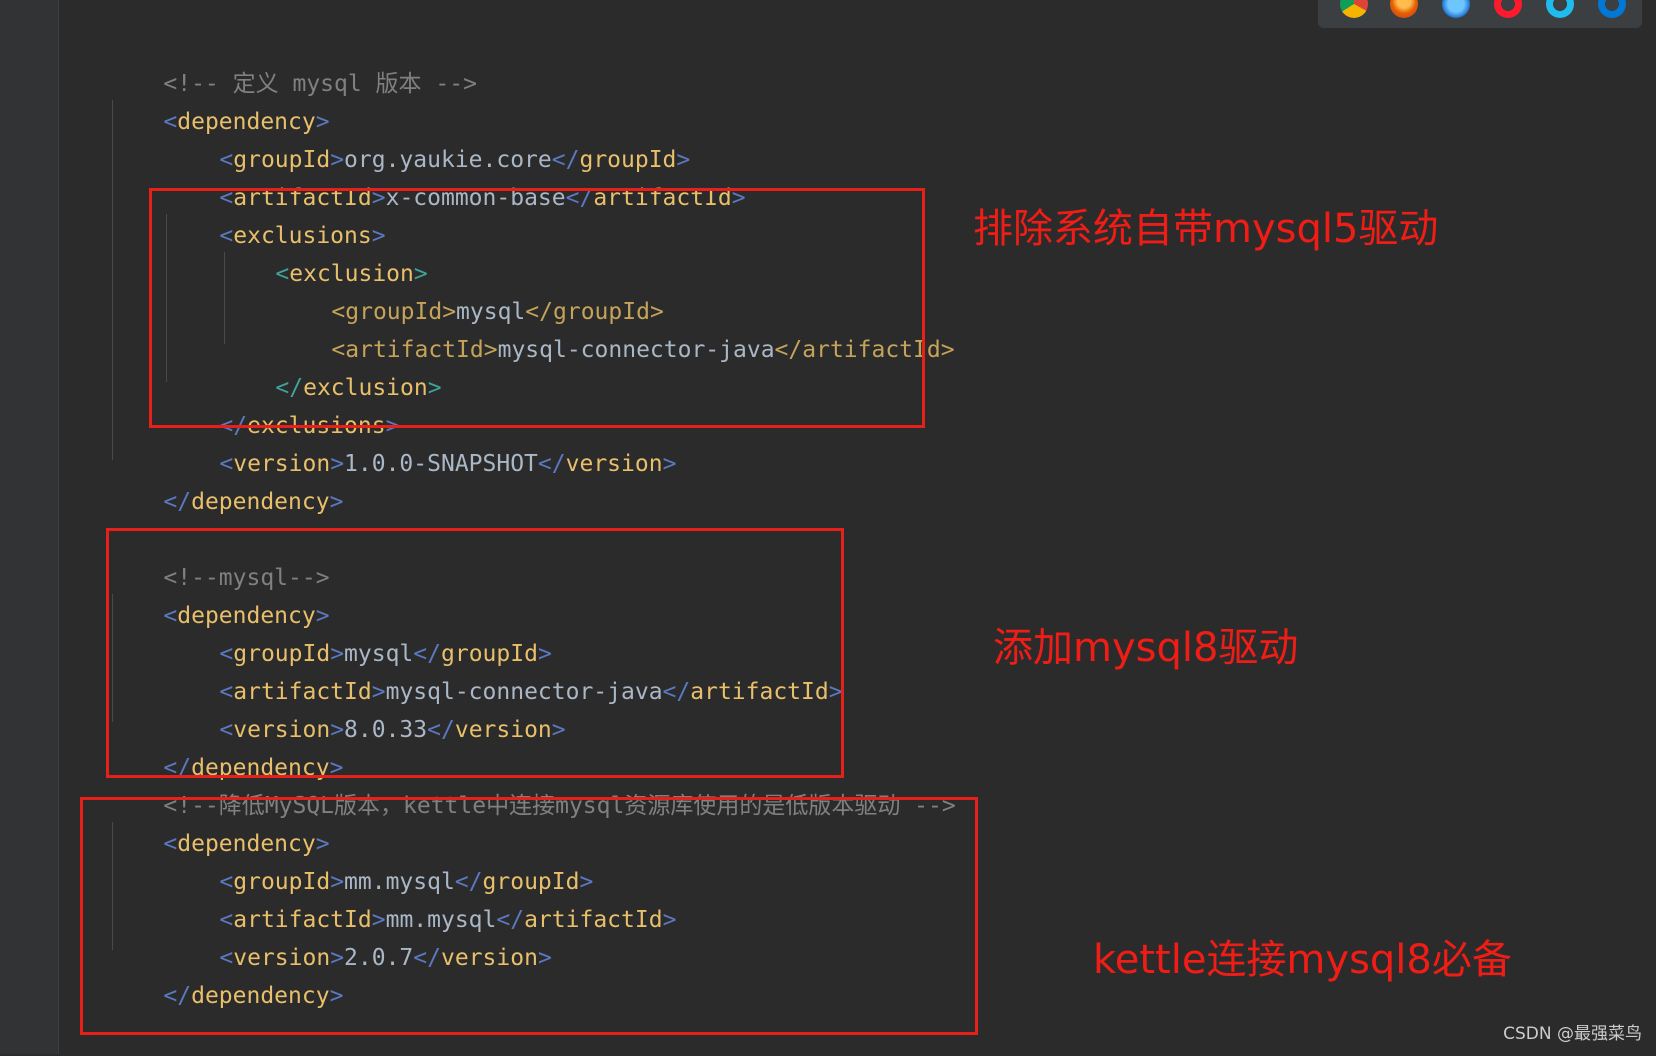 The width and height of the screenshot is (1656, 1056). I want to click on ie-icon, so click(1560, 9).